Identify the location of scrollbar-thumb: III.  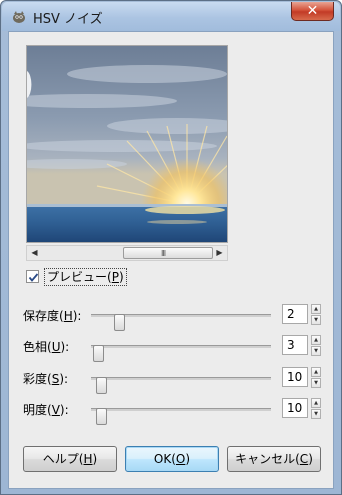
(168, 253).